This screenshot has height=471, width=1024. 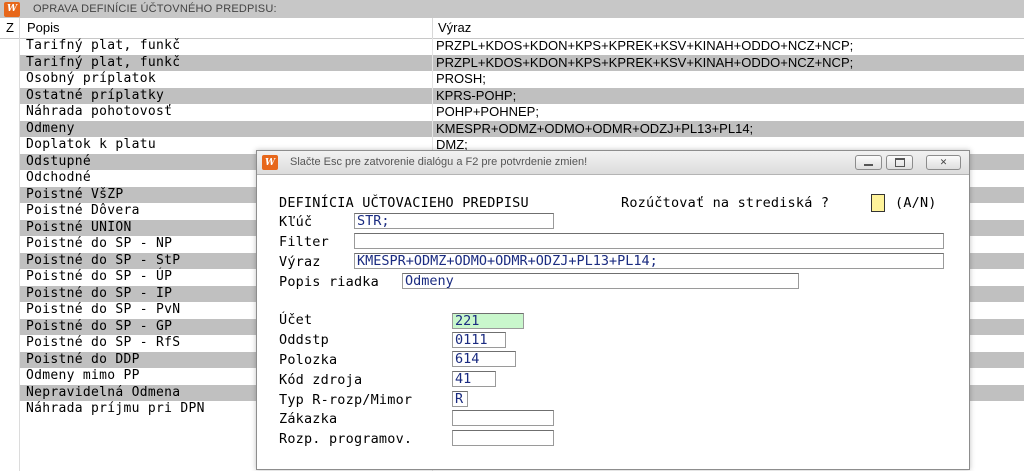 I want to click on row-popis: Odstupné, so click(x=59, y=161).